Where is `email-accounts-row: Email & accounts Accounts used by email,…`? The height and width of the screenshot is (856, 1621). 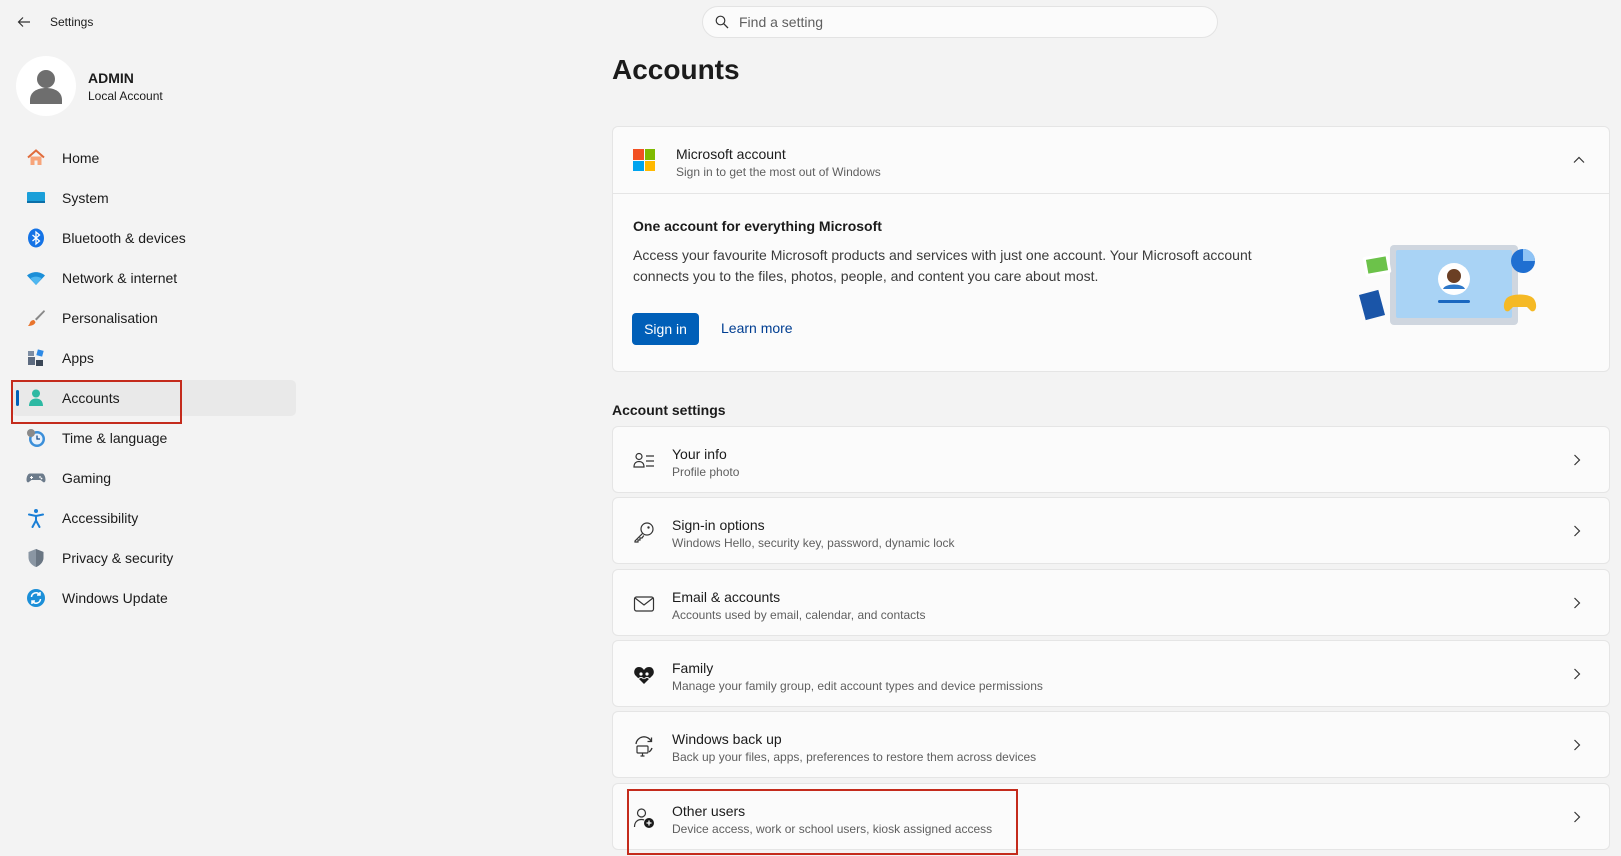 email-accounts-row: Email & accounts Accounts used by email,… is located at coordinates (1111, 602).